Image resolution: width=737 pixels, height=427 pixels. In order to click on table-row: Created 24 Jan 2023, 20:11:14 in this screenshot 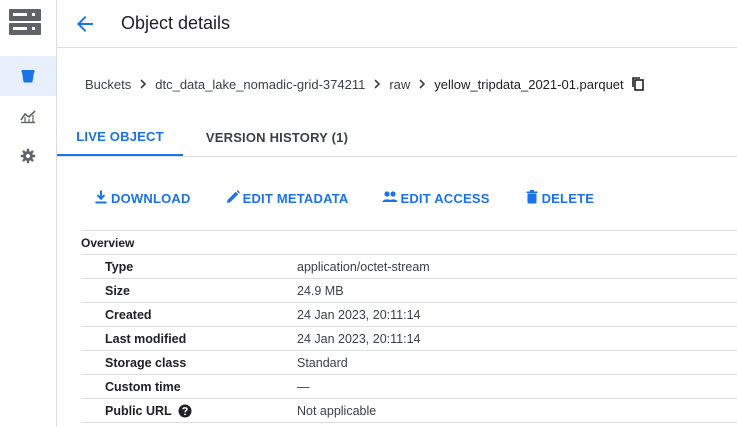, I will do `click(409, 315)`.